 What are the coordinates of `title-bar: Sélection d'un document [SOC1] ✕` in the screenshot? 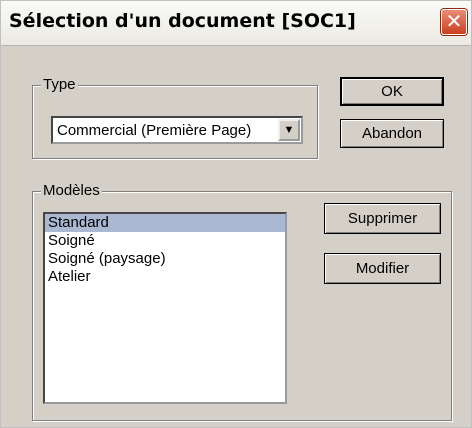 It's located at (236, 23).